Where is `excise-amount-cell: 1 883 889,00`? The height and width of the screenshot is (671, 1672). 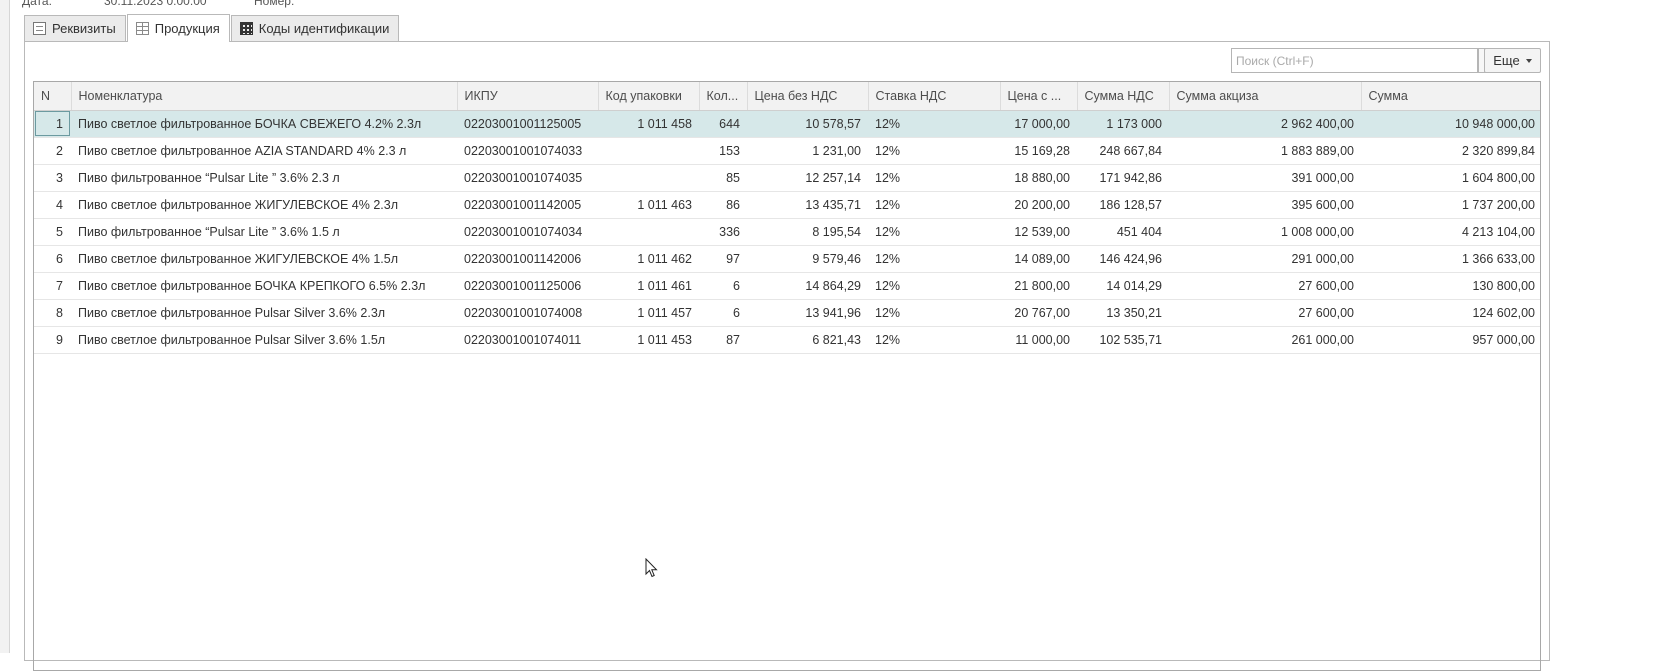 excise-amount-cell: 1 883 889,00 is located at coordinates (1265, 151).